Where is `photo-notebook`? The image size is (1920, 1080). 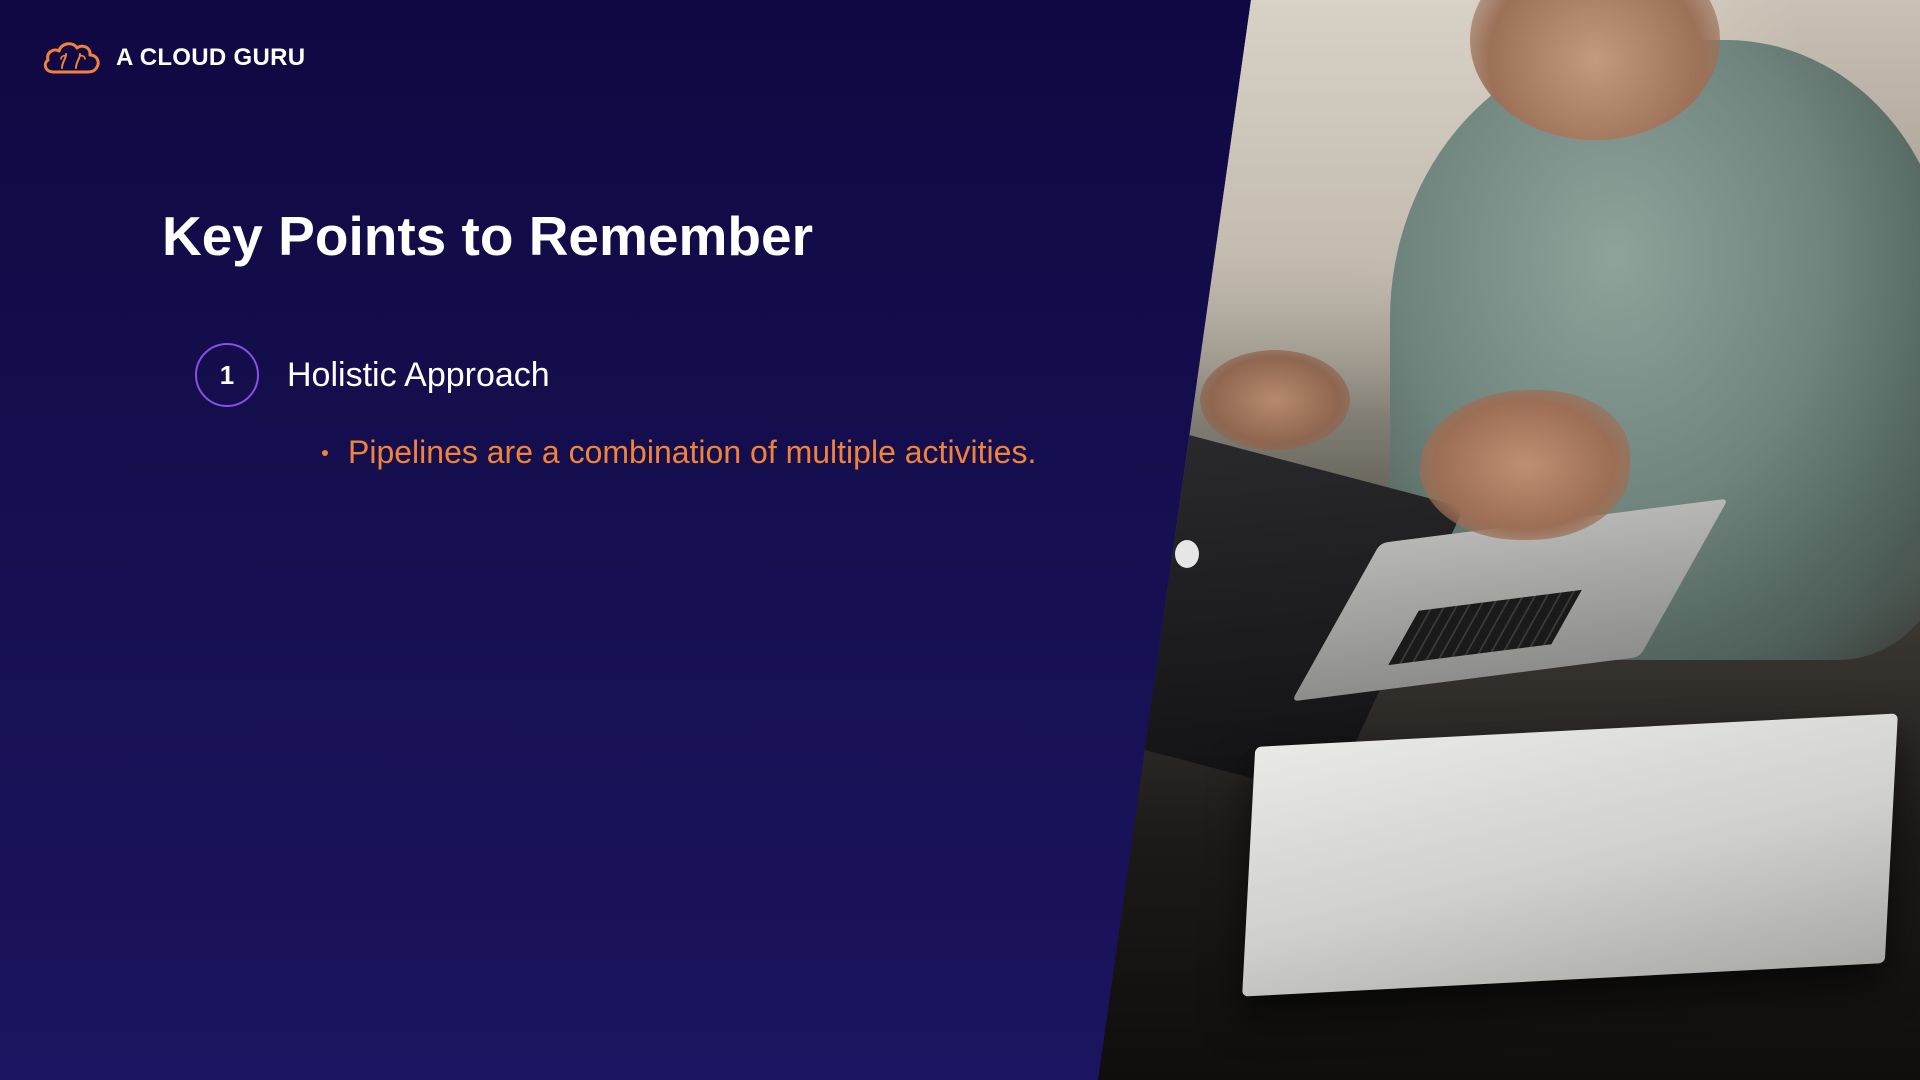
photo-notebook is located at coordinates (1570, 855).